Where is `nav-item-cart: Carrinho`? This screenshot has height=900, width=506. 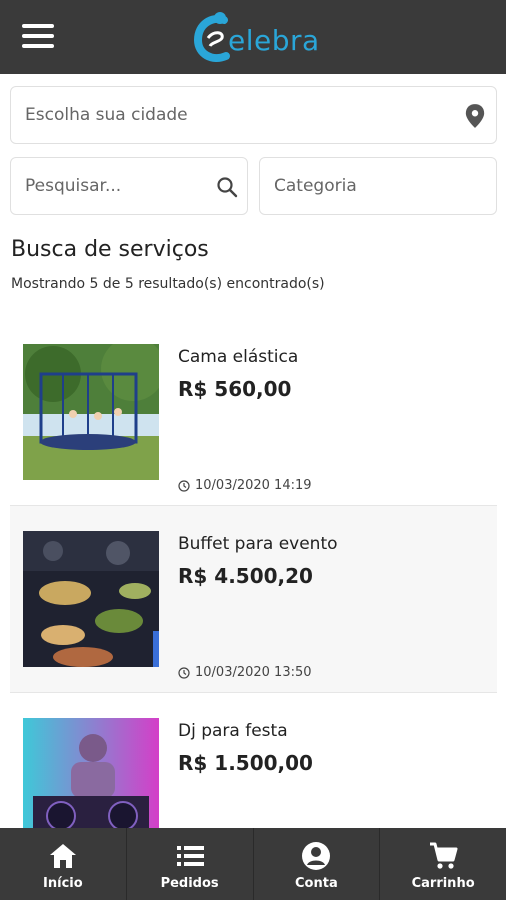 nav-item-cart: Carrinho is located at coordinates (443, 864).